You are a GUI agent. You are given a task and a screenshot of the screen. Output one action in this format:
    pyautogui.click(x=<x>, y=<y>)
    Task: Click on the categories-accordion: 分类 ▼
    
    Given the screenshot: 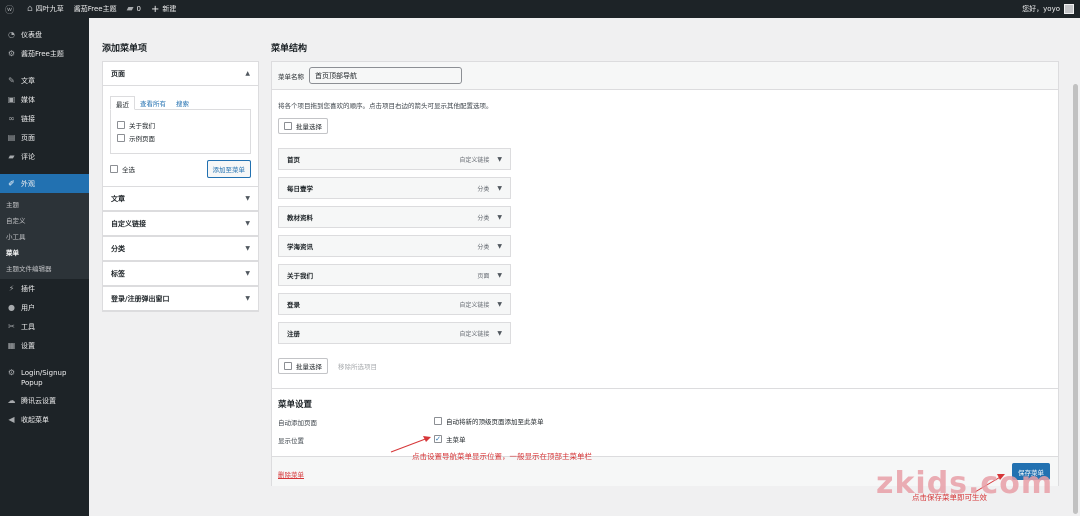 What is the action you would take?
    pyautogui.click(x=180, y=249)
    